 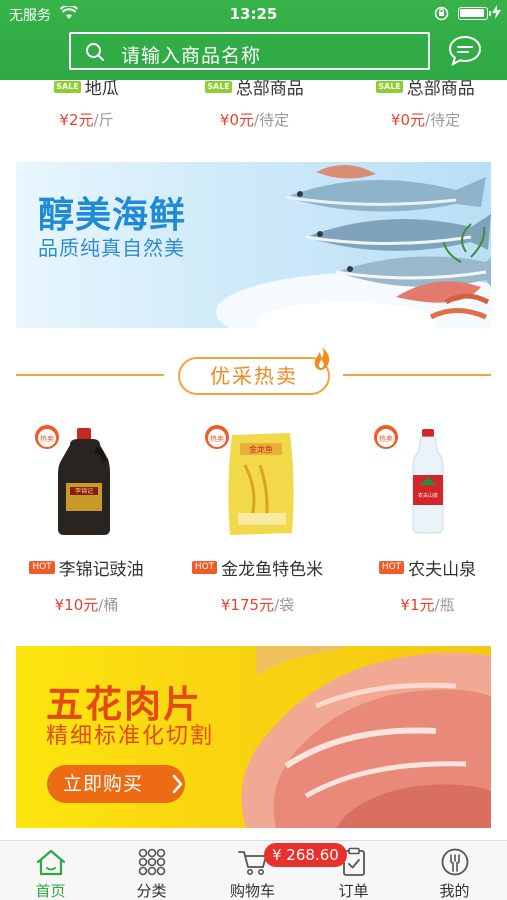 I want to click on tab-label: 订单, so click(x=353, y=891).